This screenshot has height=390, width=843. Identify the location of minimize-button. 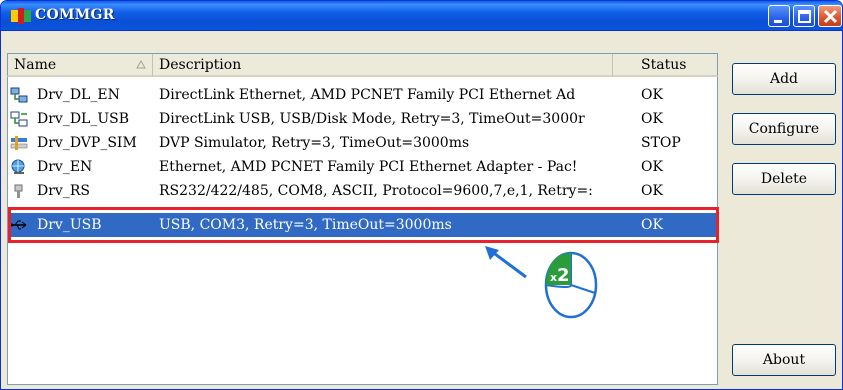
(779, 16).